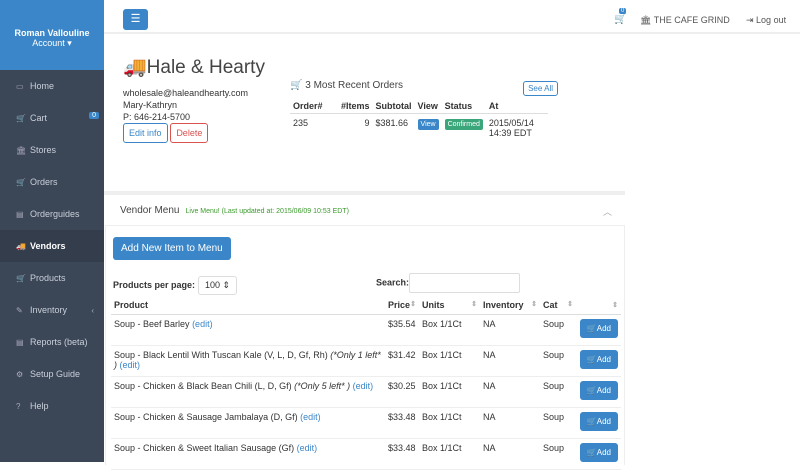 The width and height of the screenshot is (800, 470). Describe the element at coordinates (52, 278) in the screenshot. I see `sidebar-item-products: 🛒 Products` at that location.